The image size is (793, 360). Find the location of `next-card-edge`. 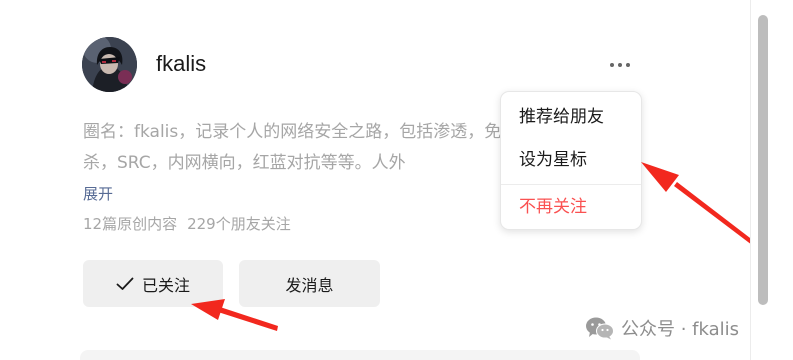

next-card-edge is located at coordinates (360, 355).